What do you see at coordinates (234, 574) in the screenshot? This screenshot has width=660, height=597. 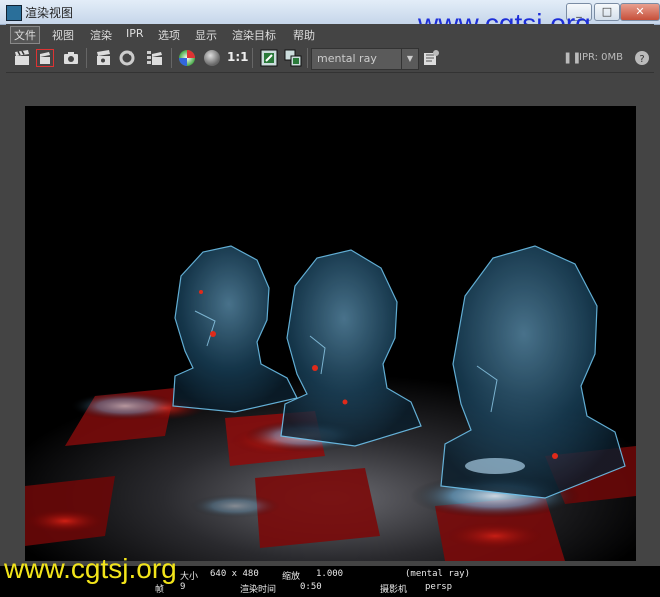 I see `size-value: 640 x 480` at bounding box center [234, 574].